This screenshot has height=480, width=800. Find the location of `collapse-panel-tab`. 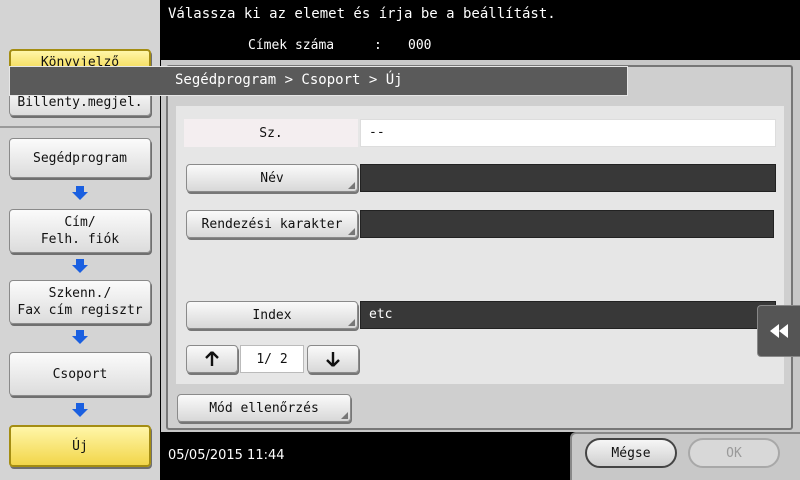

collapse-panel-tab is located at coordinates (778, 331).